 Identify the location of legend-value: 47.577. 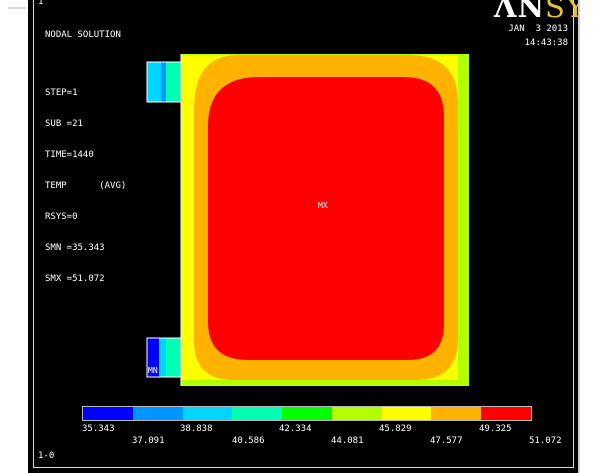
(446, 441).